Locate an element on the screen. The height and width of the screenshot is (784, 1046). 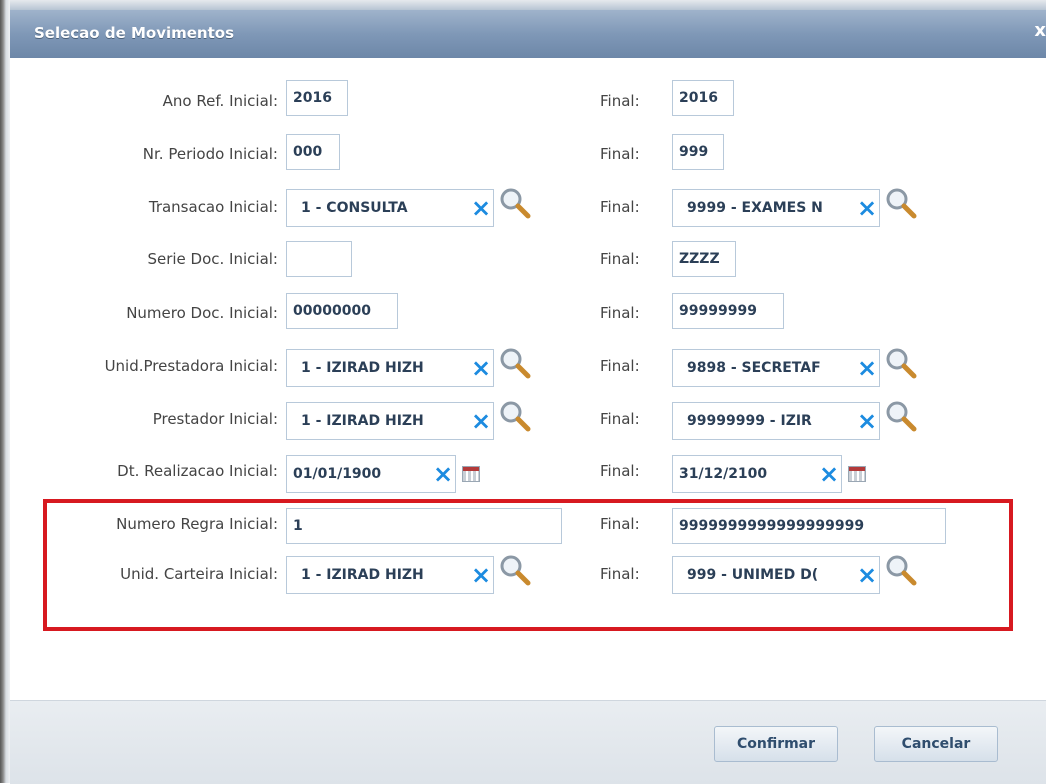
serie-doc-label: Serie Doc. Inicial: is located at coordinates (212, 259).